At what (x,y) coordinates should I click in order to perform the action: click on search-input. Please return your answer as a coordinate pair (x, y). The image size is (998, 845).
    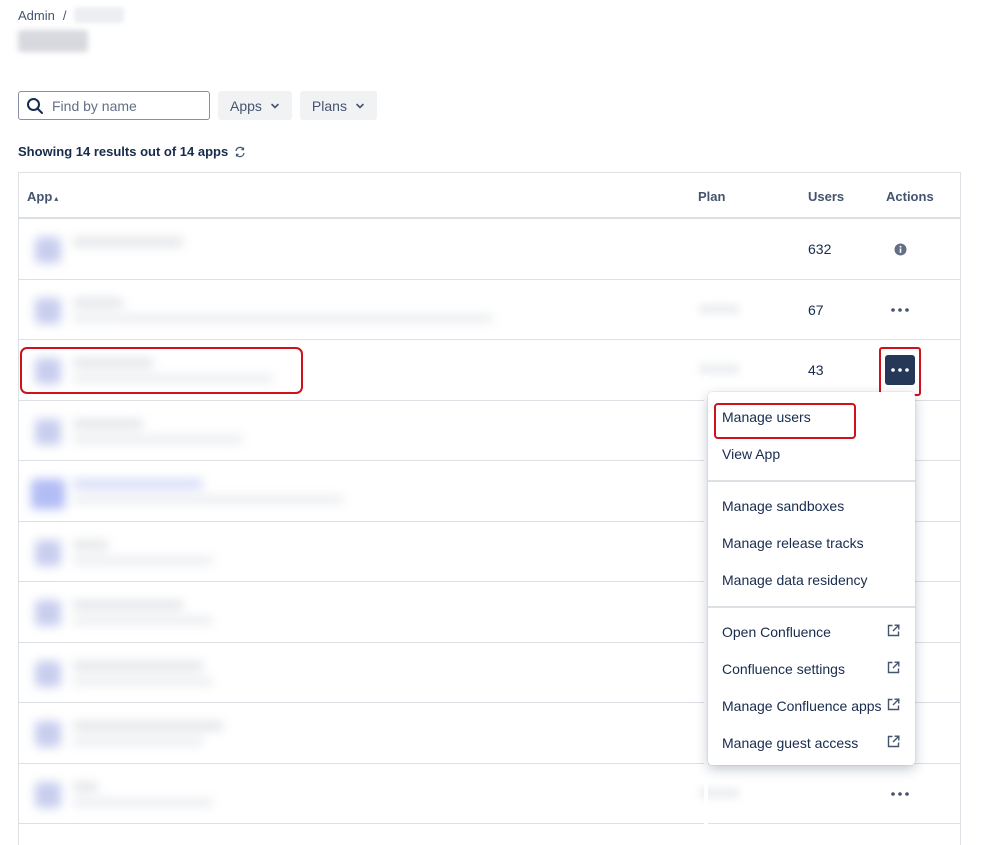
    Looking at the image, I should click on (127, 105).